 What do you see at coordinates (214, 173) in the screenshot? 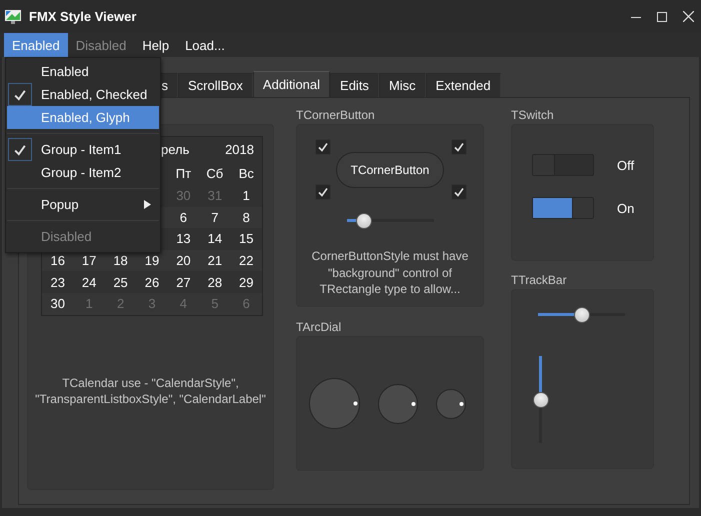
I see `weekday-label: Сб` at bounding box center [214, 173].